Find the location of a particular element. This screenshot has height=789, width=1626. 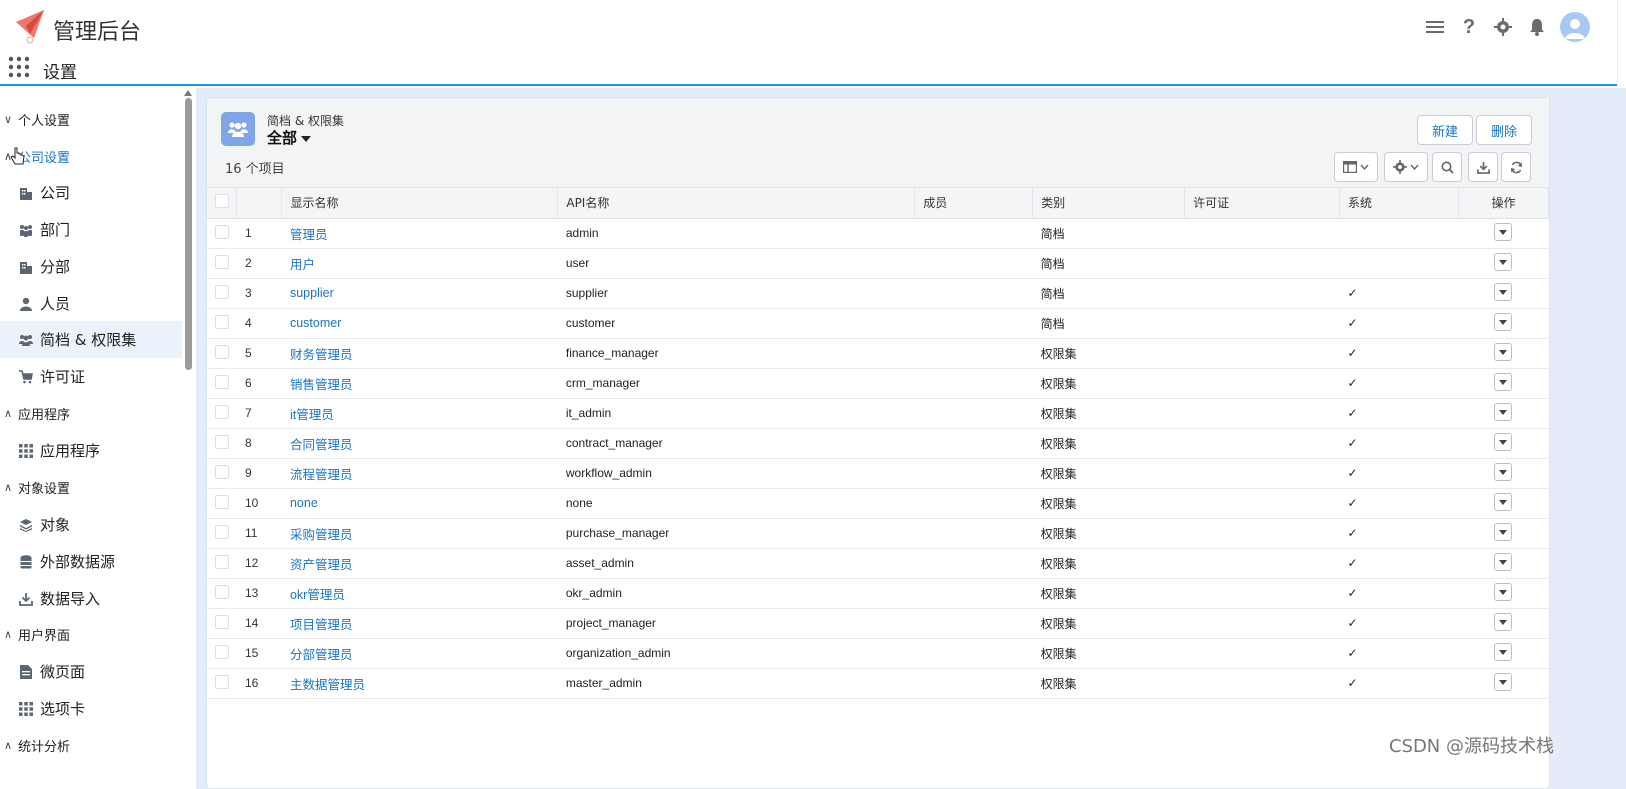

display-name-link: supplier is located at coordinates (419, 293).